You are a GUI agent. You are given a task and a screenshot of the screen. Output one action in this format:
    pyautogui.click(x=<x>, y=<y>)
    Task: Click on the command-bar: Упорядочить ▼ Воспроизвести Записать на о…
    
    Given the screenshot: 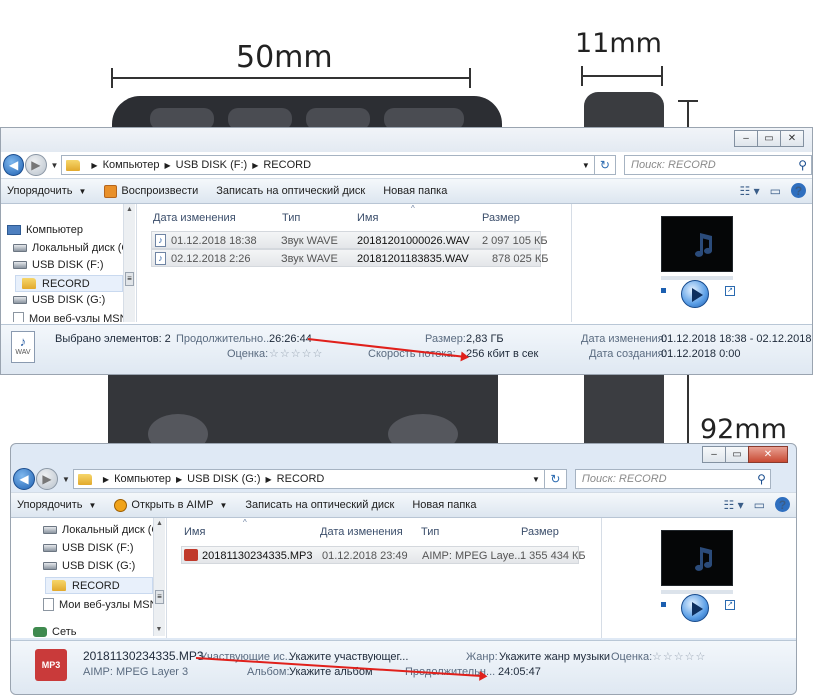 What is the action you would take?
    pyautogui.click(x=406, y=191)
    